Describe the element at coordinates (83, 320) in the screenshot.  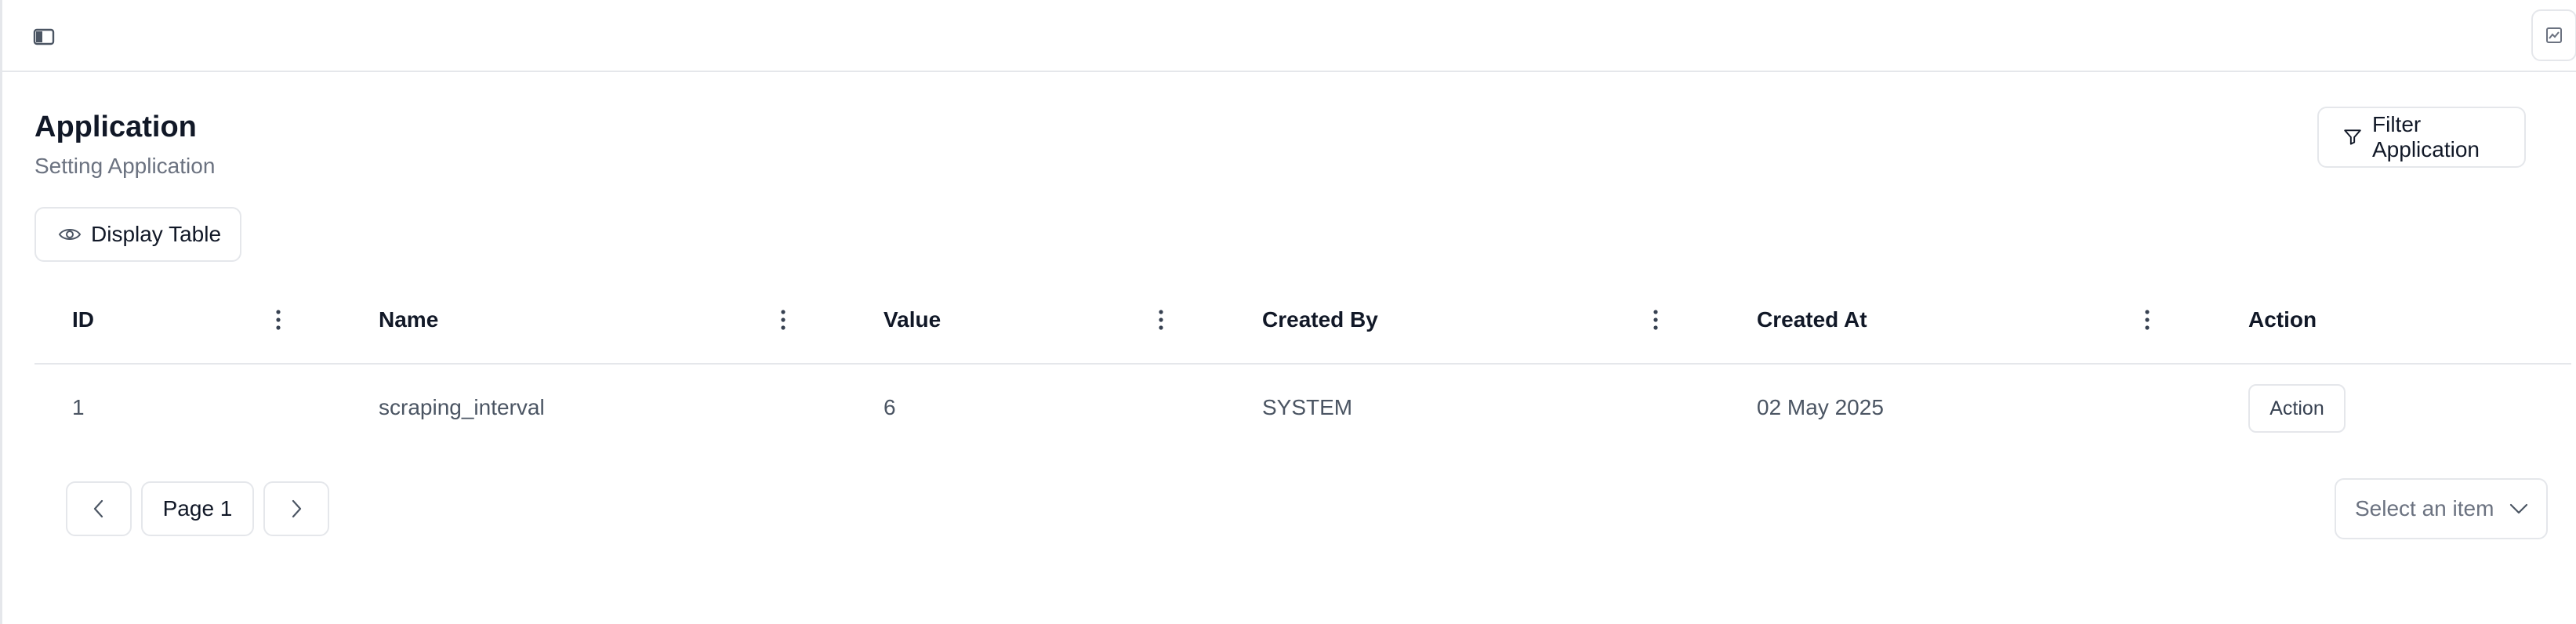
I see `column-header-id: ID` at that location.